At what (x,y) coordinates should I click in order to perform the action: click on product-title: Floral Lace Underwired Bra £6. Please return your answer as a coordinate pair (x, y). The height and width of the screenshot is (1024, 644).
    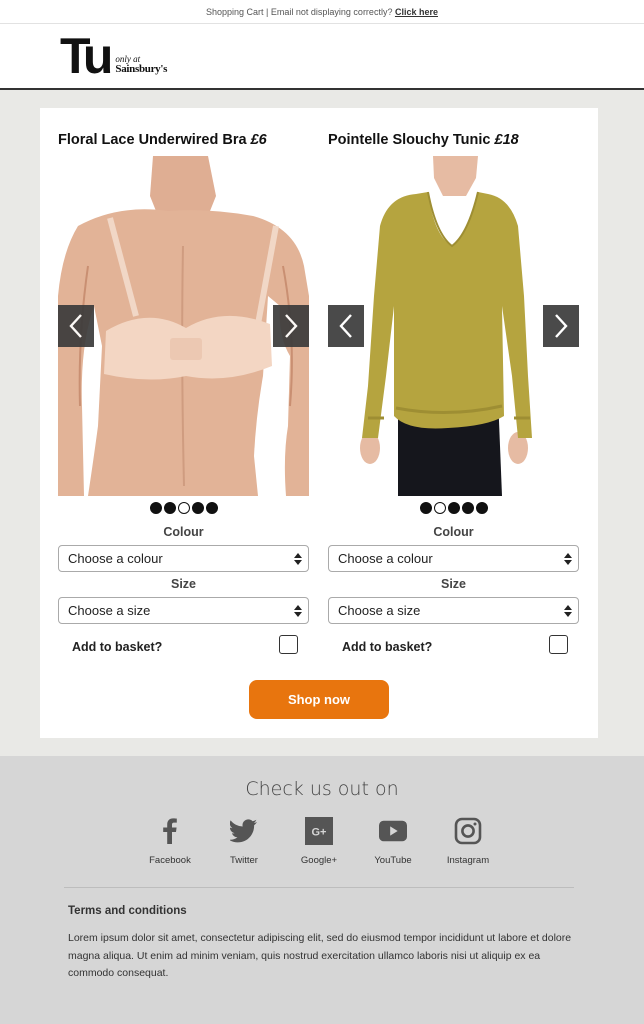
    Looking at the image, I should click on (162, 140).